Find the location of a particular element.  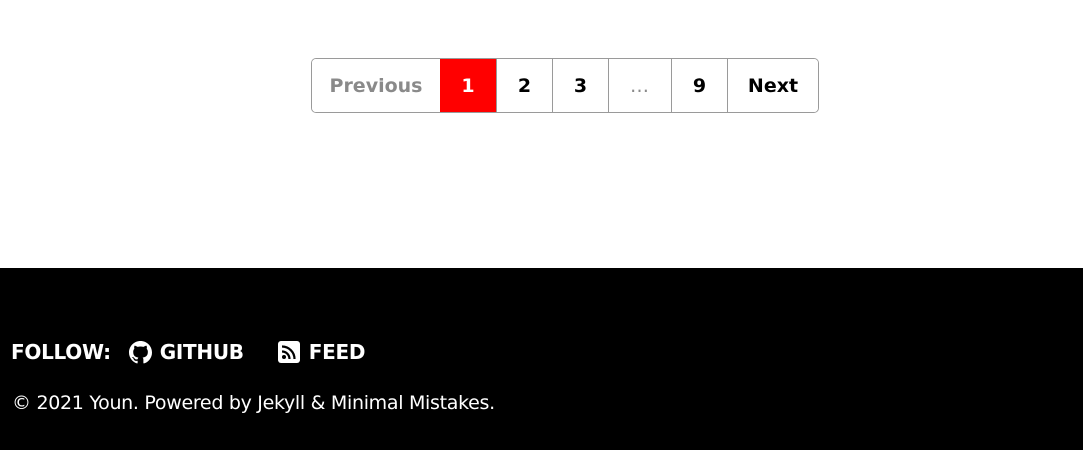

github-link: GITHUB is located at coordinates (186, 352).